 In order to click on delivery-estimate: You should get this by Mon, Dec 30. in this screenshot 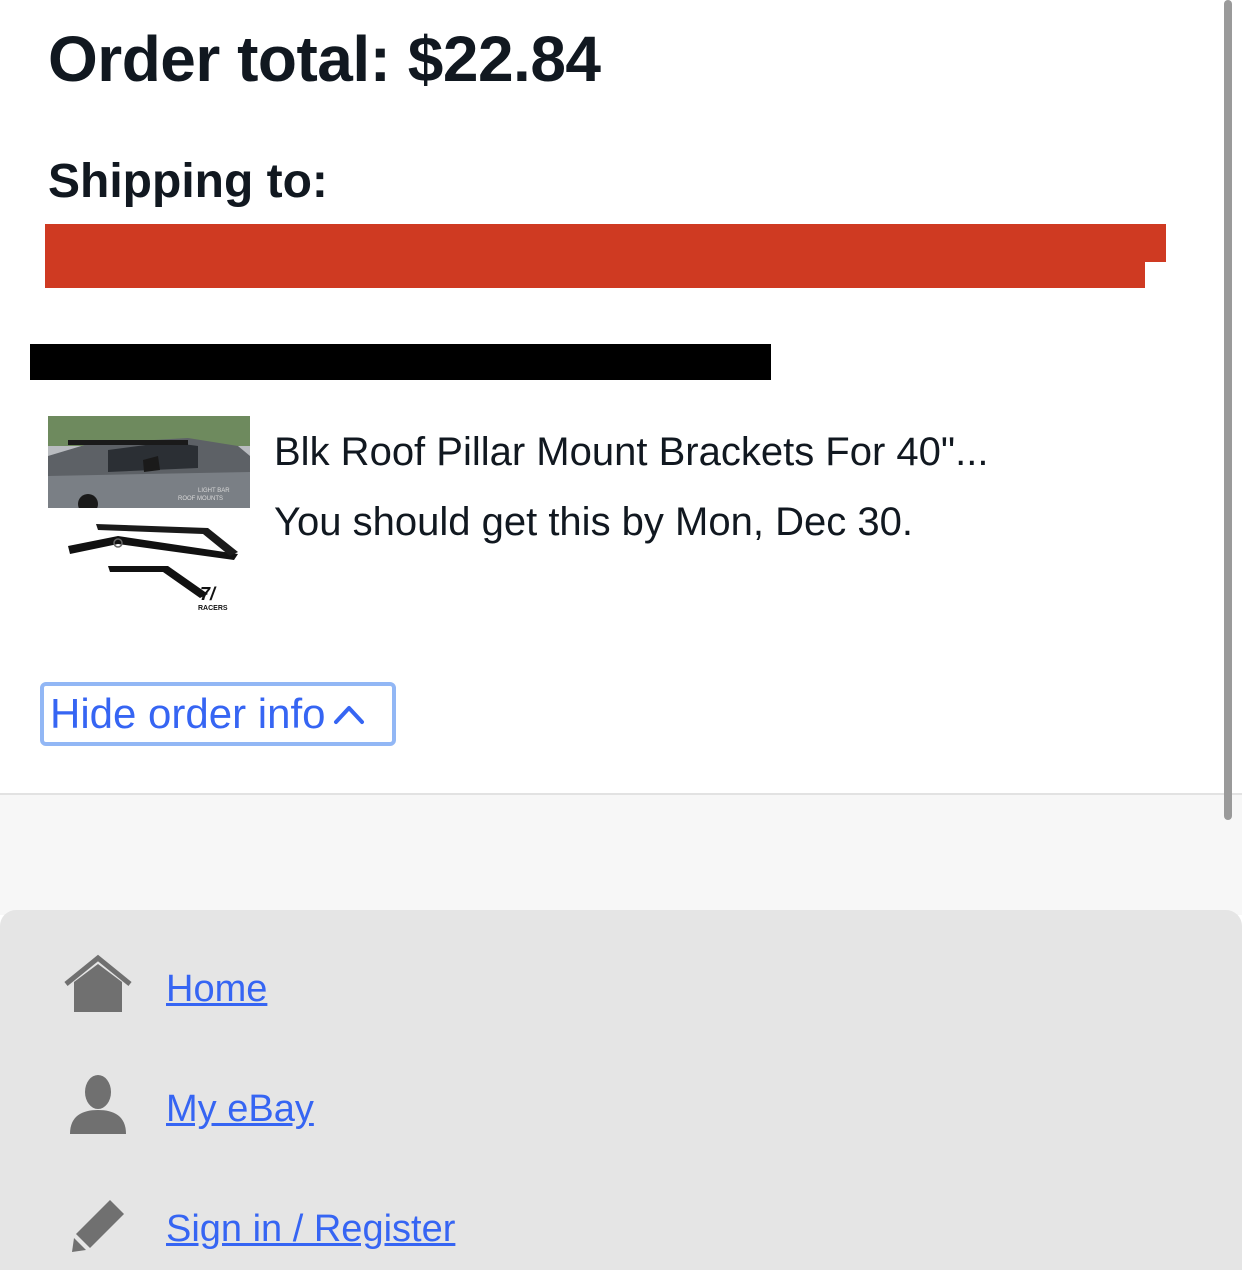, I will do `click(593, 522)`.